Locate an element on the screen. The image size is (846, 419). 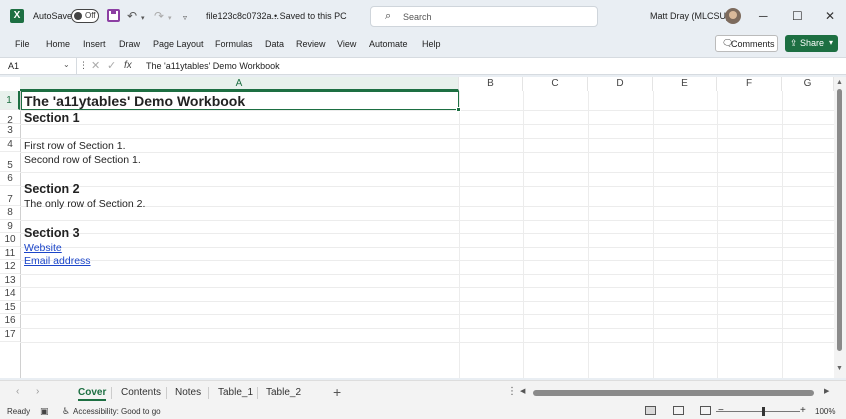
fill-handle is located at coordinates (458, 109).